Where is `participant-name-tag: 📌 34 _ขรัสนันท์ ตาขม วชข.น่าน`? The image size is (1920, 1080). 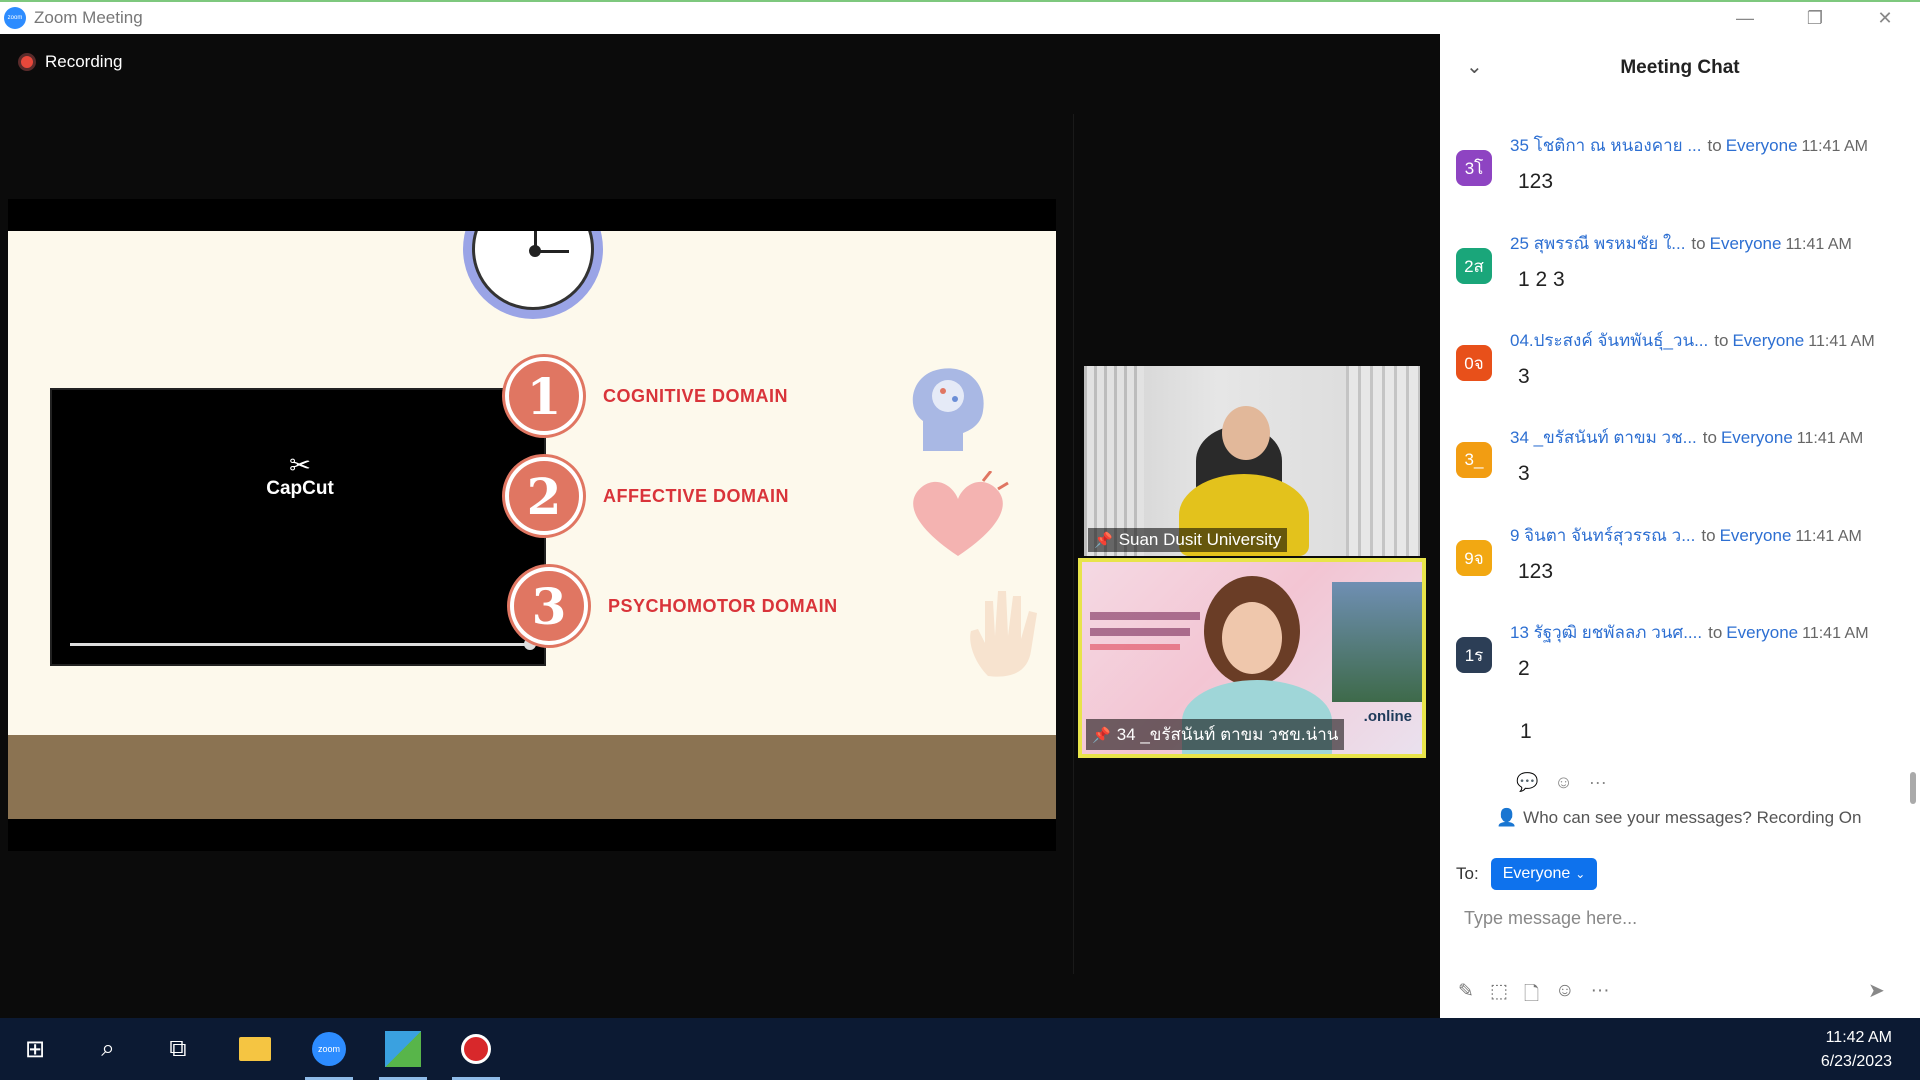
participant-name-tag: 📌 34 _ขรัสนันท์ ตาขม วชข.น่าน is located at coordinates (1215, 734).